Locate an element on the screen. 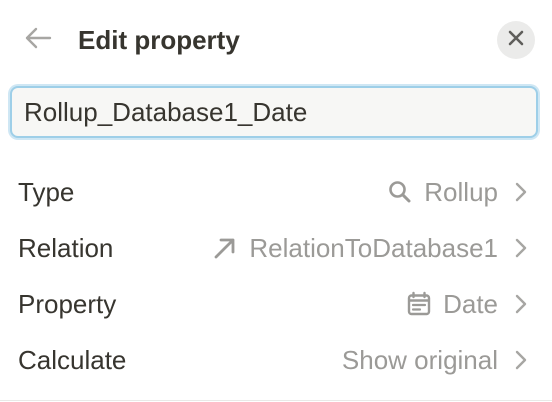  close-button is located at coordinates (516, 40).